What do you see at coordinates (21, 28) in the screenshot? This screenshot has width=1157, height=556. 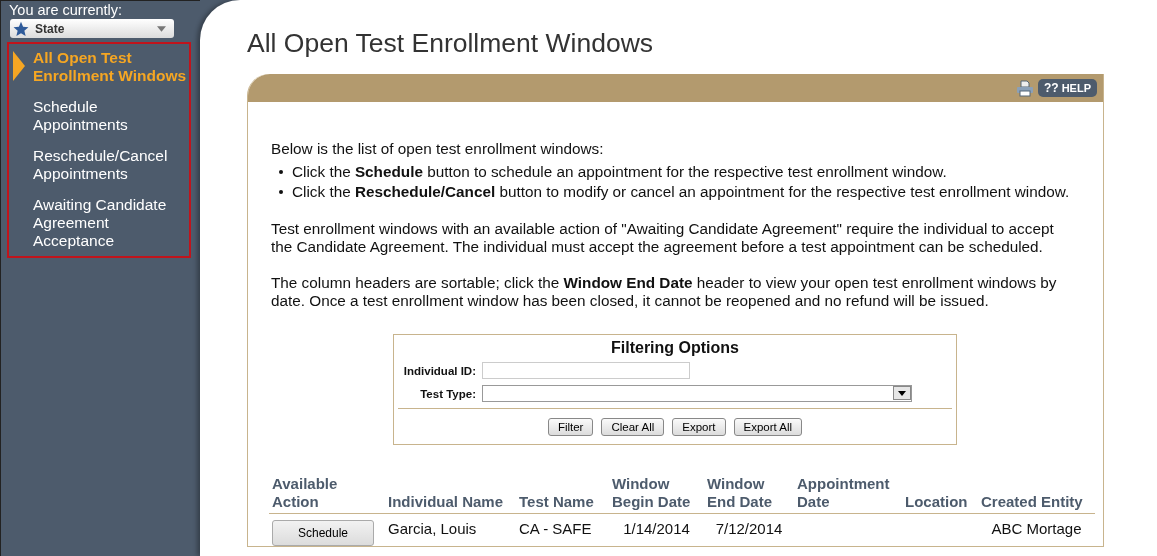 I see `star-icon` at bounding box center [21, 28].